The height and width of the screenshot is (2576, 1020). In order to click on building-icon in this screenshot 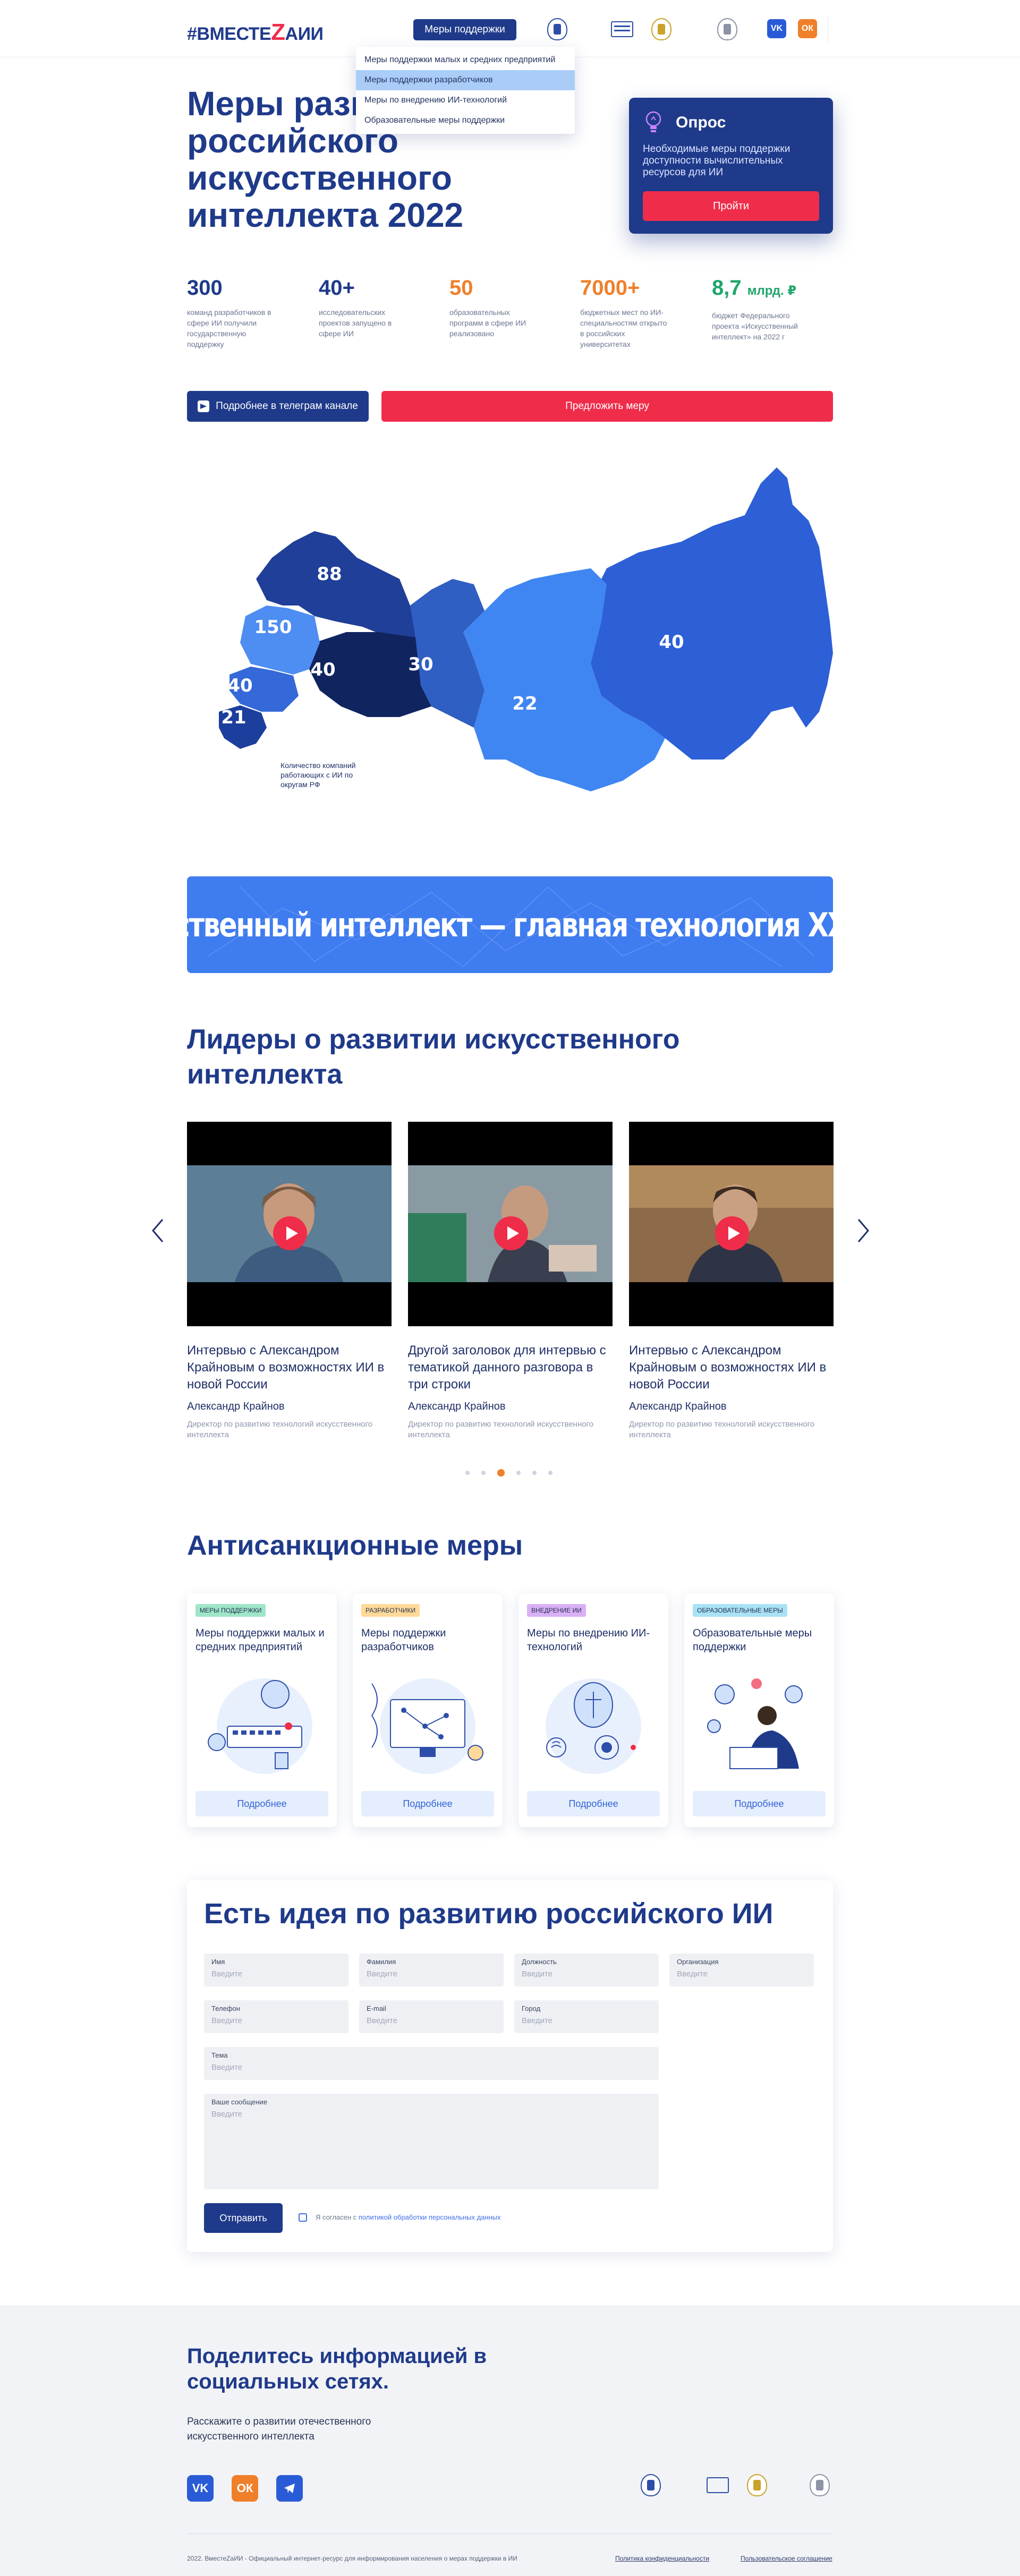, I will do `click(622, 29)`.